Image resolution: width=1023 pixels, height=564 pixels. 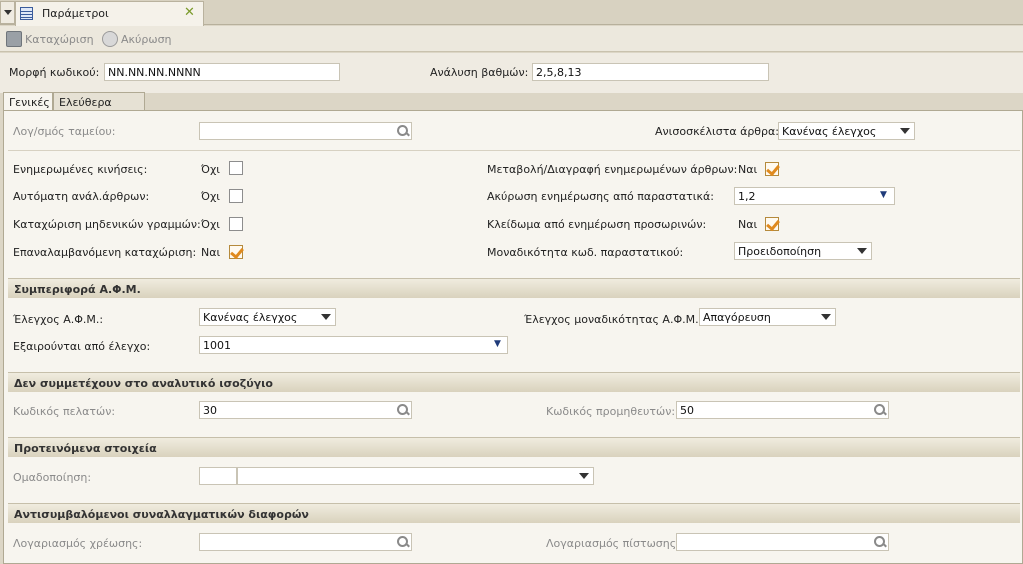 What do you see at coordinates (748, 224) in the screenshot?
I see `lock-temp-value: Ναι` at bounding box center [748, 224].